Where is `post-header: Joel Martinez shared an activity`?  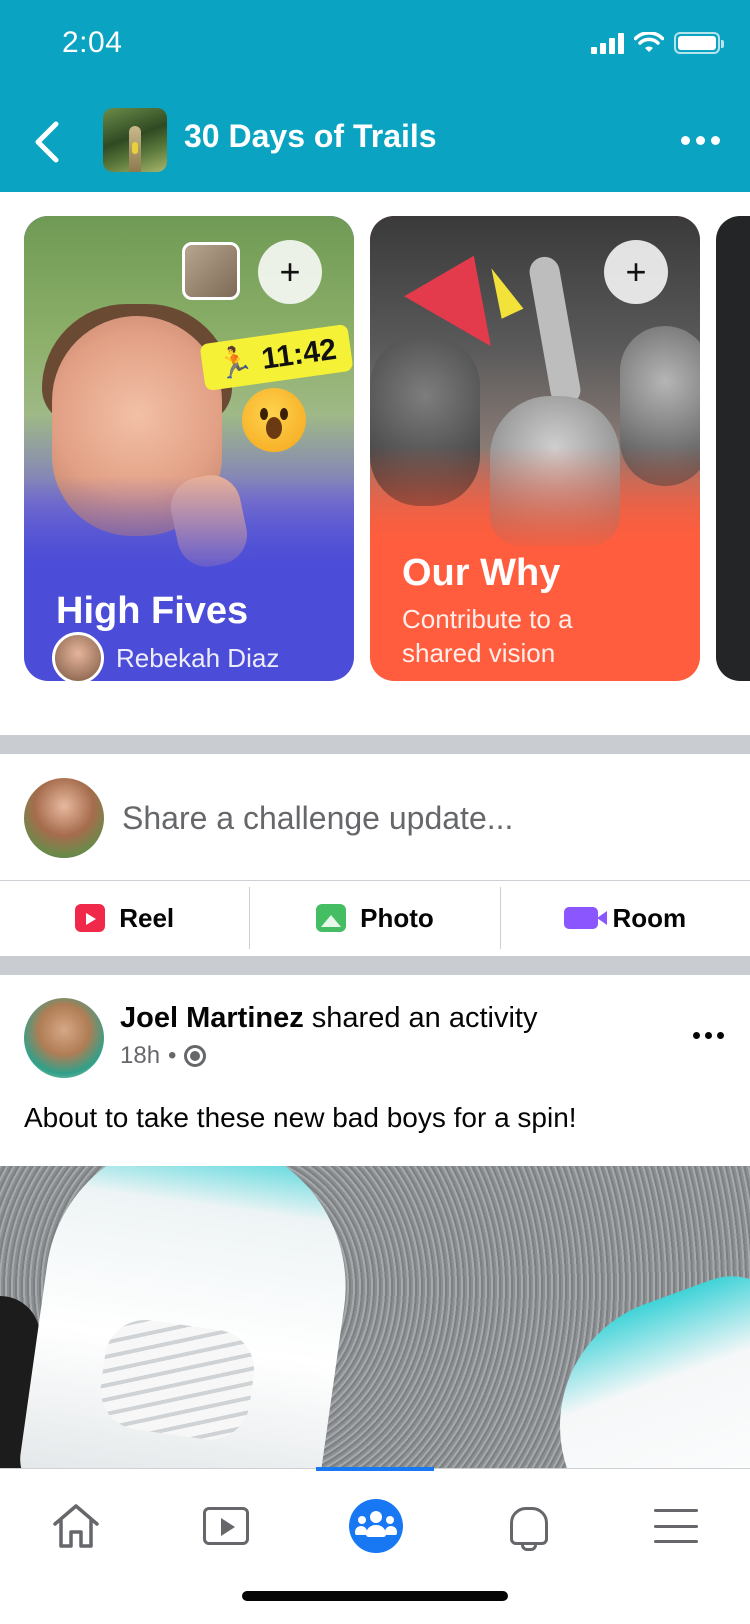
post-header: Joel Martinez shared an activity is located at coordinates (328, 1018).